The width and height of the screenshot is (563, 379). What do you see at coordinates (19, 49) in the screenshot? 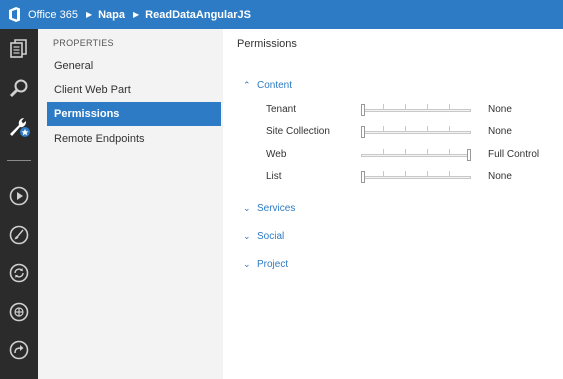
I see `documents-icon` at bounding box center [19, 49].